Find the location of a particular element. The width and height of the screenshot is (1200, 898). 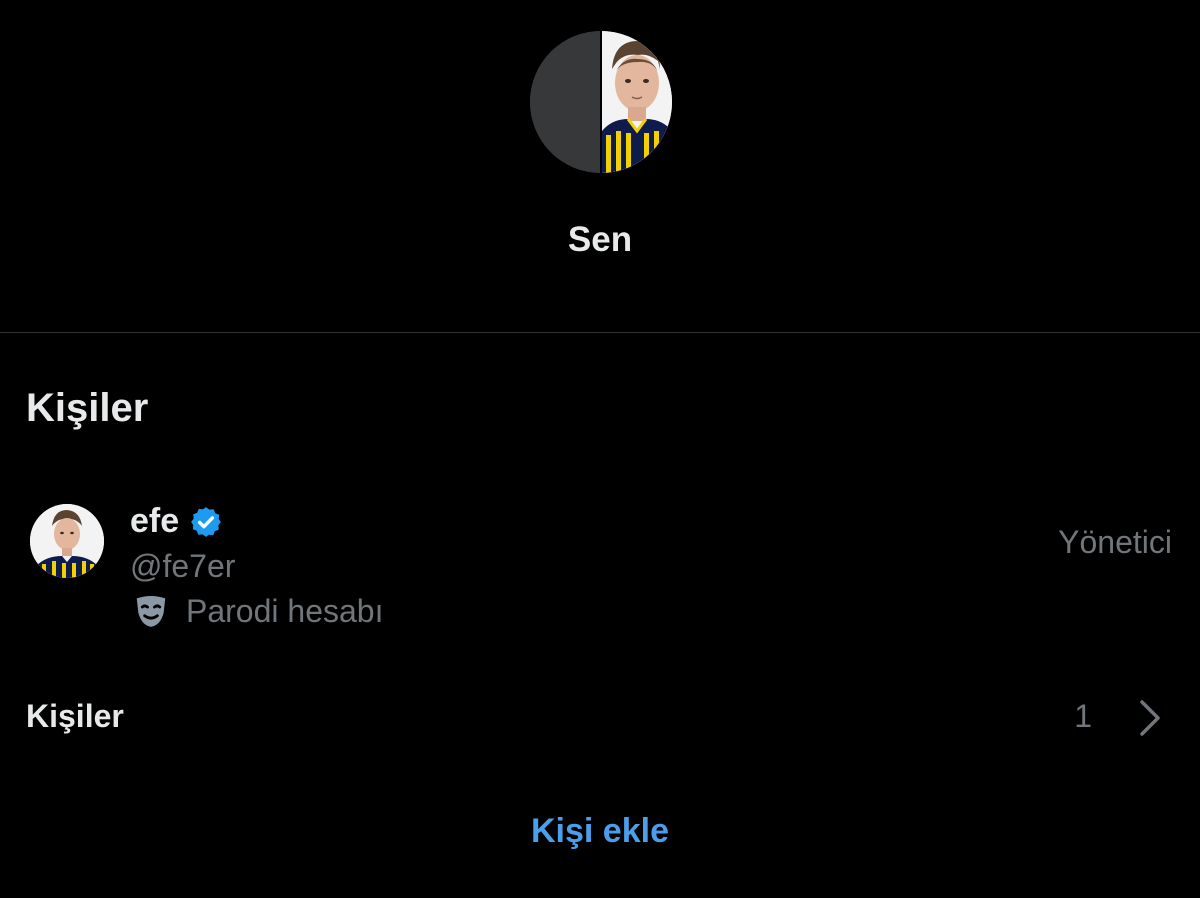

people-row-label: Kişiler is located at coordinates (75, 716).